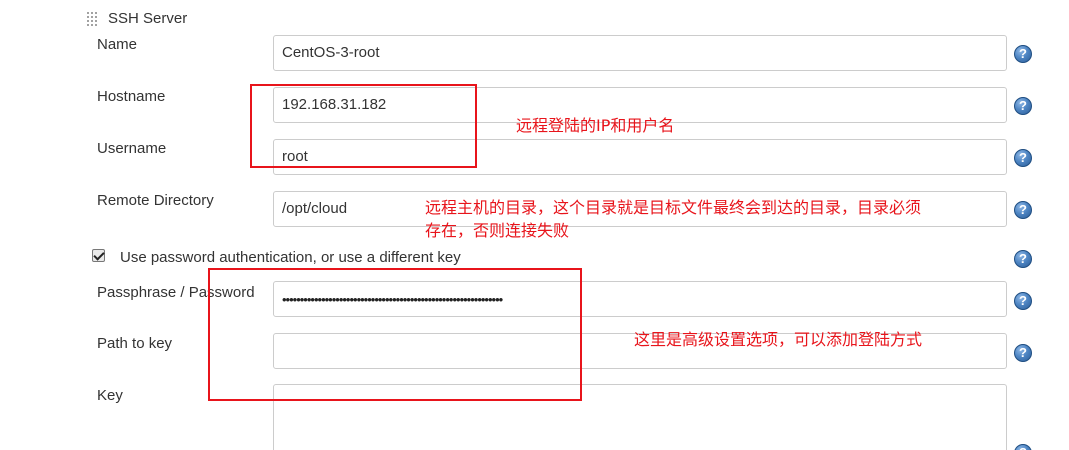  I want to click on use-password-help-icon: ?, so click(1023, 259).